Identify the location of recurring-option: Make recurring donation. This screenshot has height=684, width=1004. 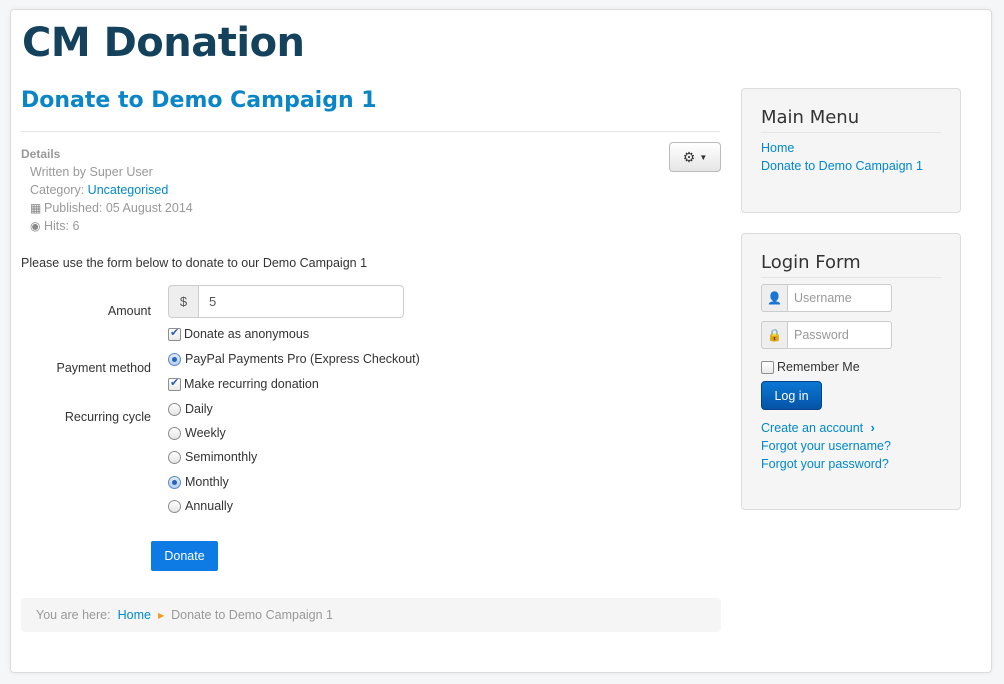
(243, 384).